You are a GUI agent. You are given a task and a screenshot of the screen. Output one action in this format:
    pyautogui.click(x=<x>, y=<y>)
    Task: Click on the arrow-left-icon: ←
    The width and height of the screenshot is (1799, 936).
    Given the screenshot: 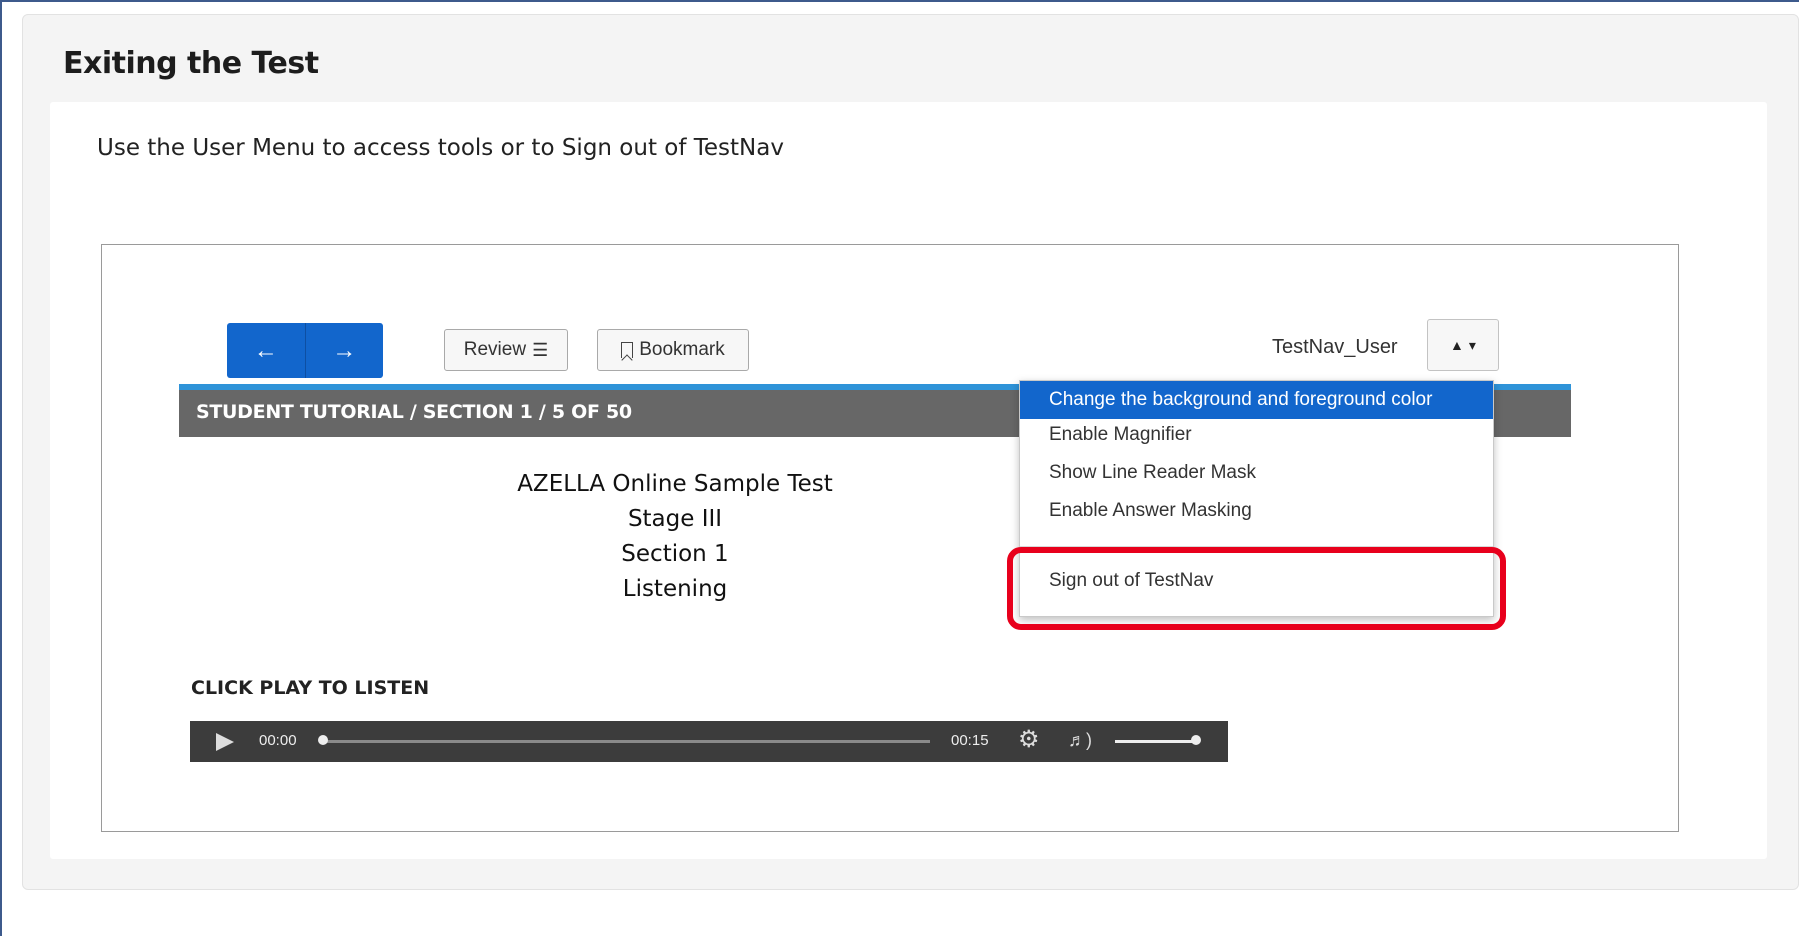 What is the action you would take?
    pyautogui.click(x=265, y=350)
    